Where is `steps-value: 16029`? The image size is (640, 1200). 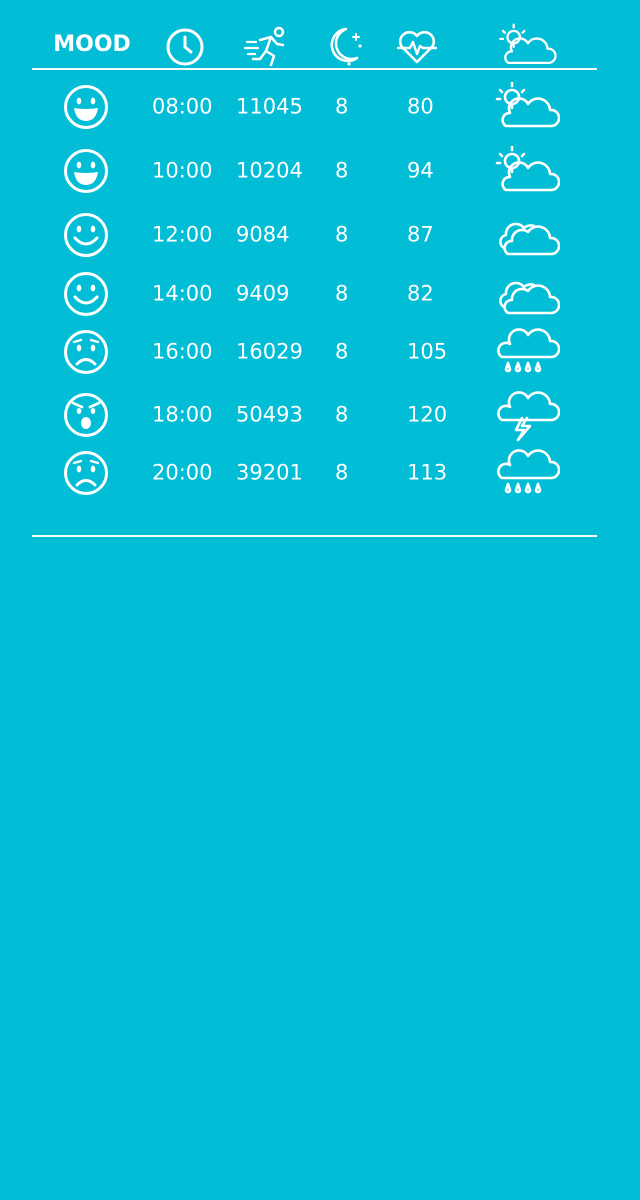
steps-value: 16029 is located at coordinates (269, 351).